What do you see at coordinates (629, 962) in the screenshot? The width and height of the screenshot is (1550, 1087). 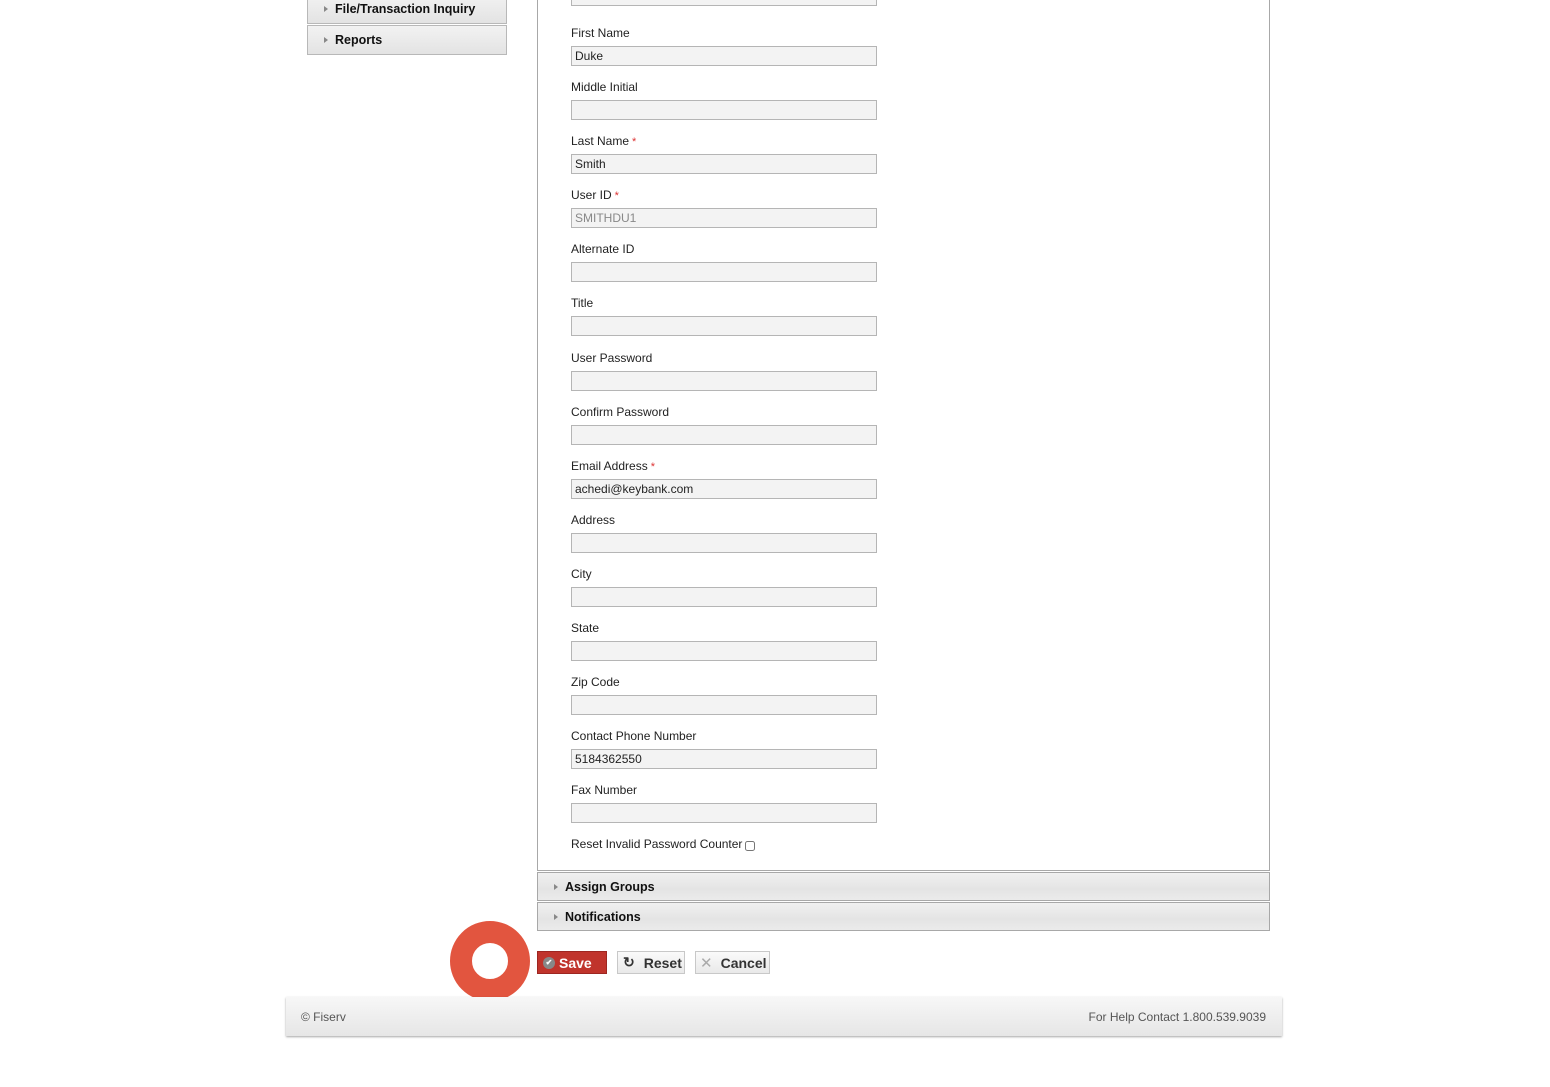 I see `refresh-icon: ↻` at bounding box center [629, 962].